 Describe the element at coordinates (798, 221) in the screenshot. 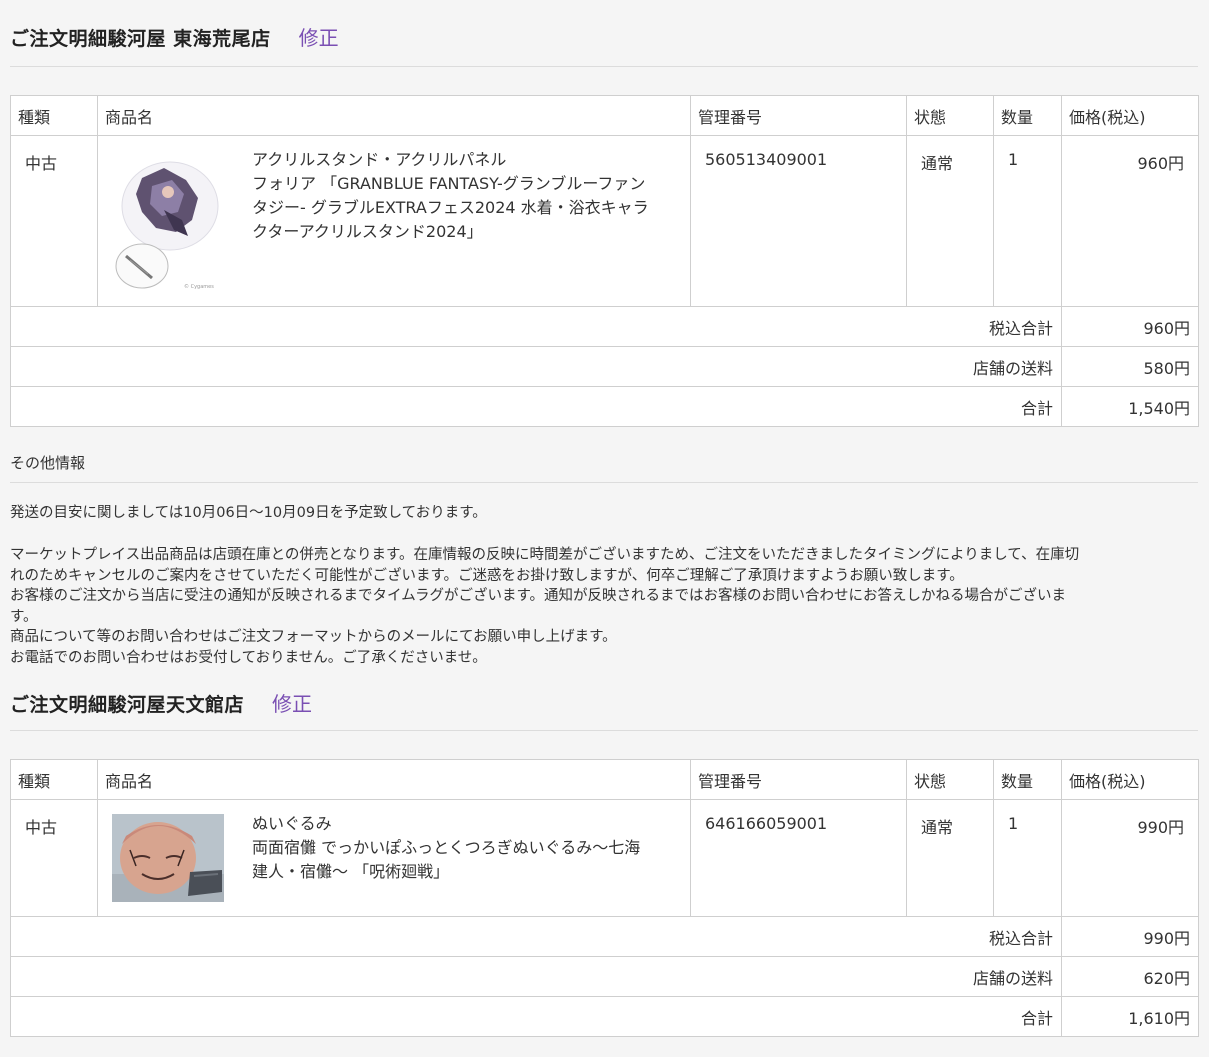

I see `item-code: 560513409001` at that location.